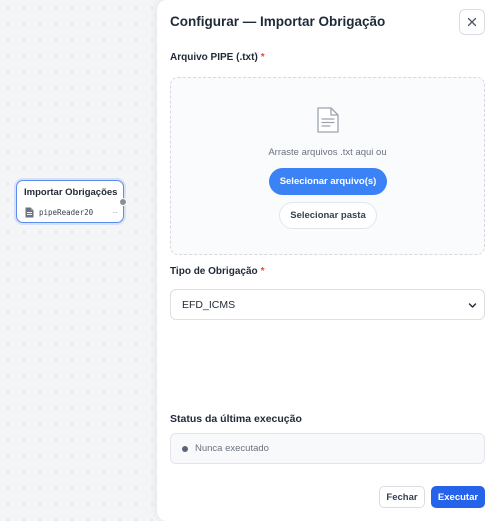  I want to click on close-icon, so click(472, 22).